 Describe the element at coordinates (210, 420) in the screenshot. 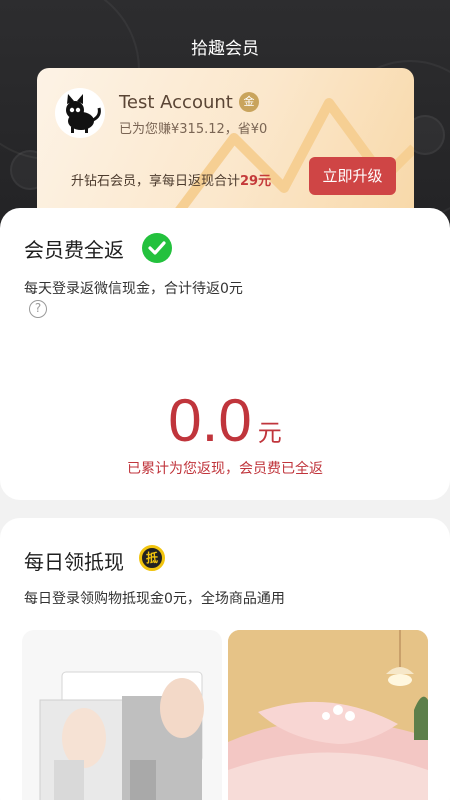

I see `refund-amount-value: 0.0` at that location.